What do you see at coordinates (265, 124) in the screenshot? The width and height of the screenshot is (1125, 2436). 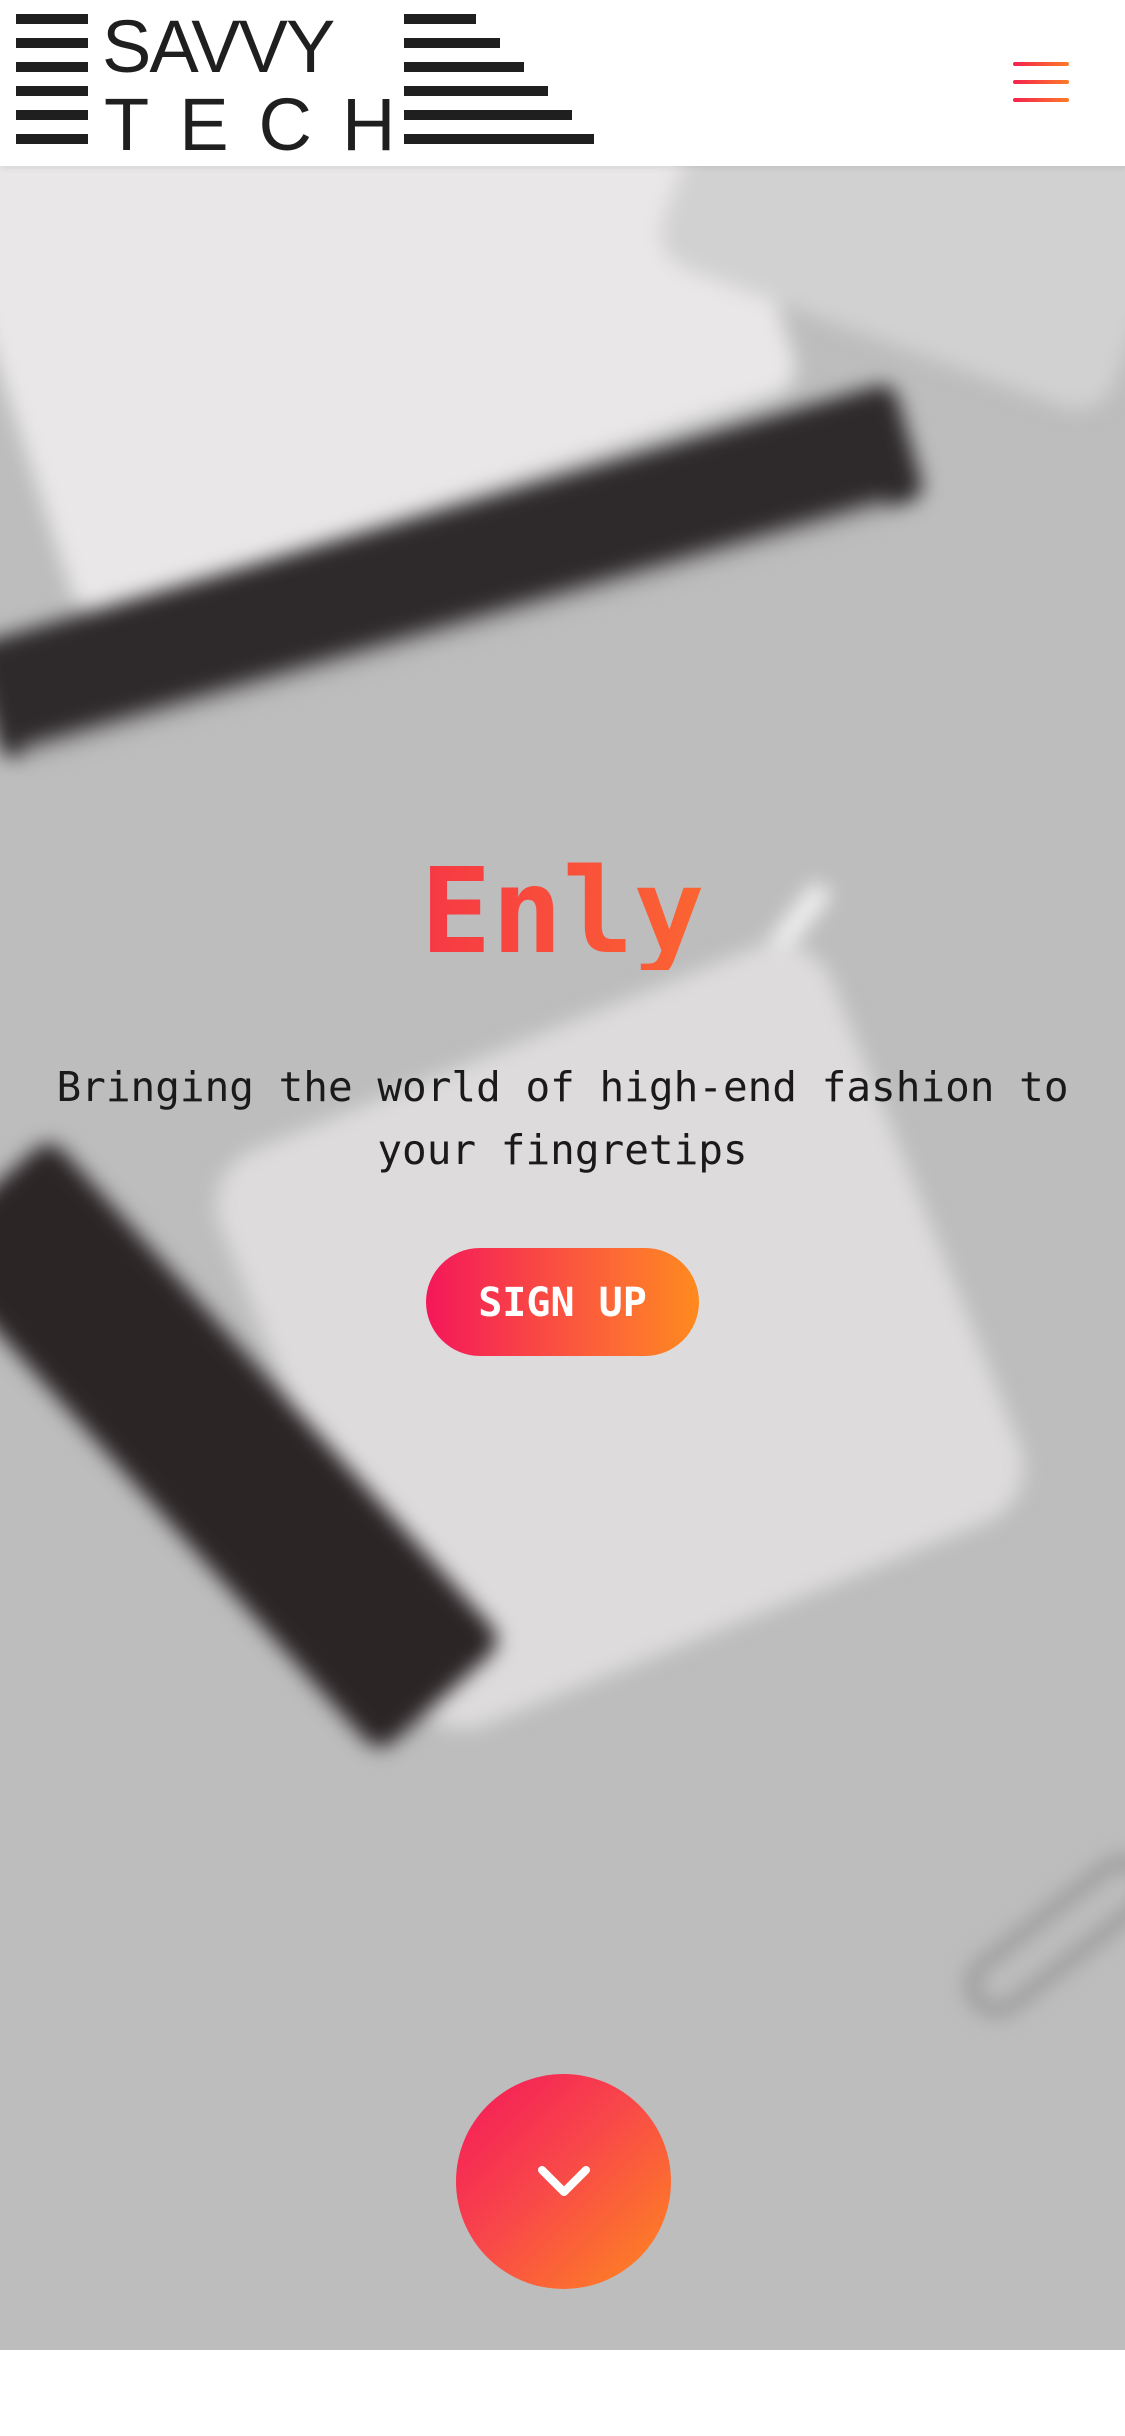 I see `logo-text-tech: TECH` at bounding box center [265, 124].